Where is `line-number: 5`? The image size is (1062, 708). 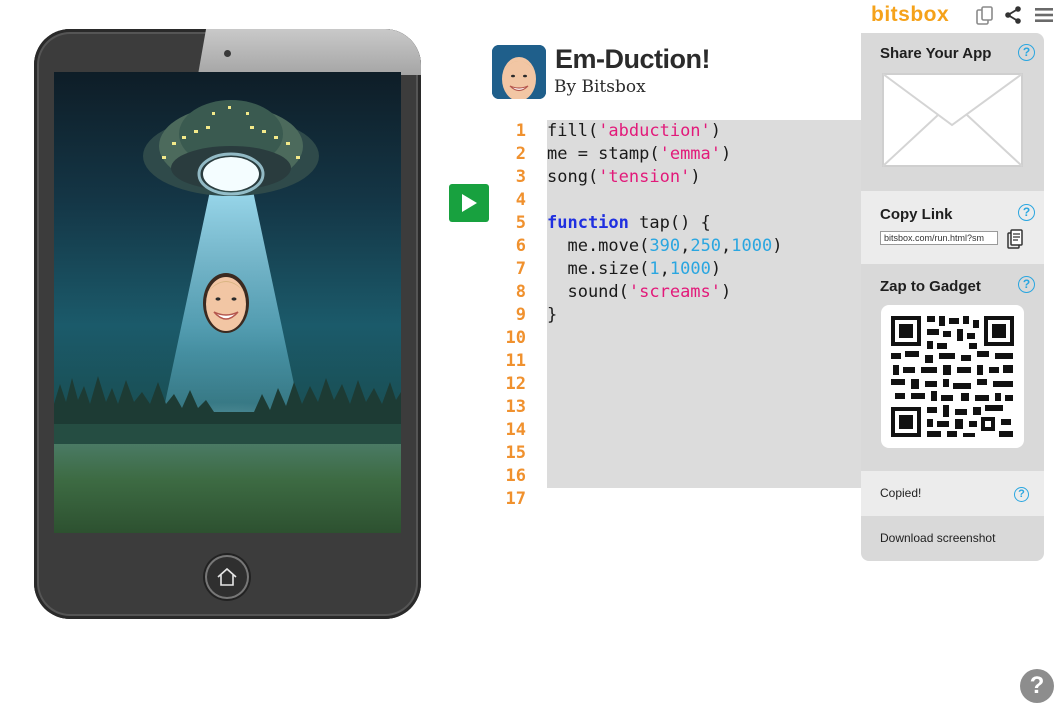
line-number: 5 is located at coordinates (520, 223).